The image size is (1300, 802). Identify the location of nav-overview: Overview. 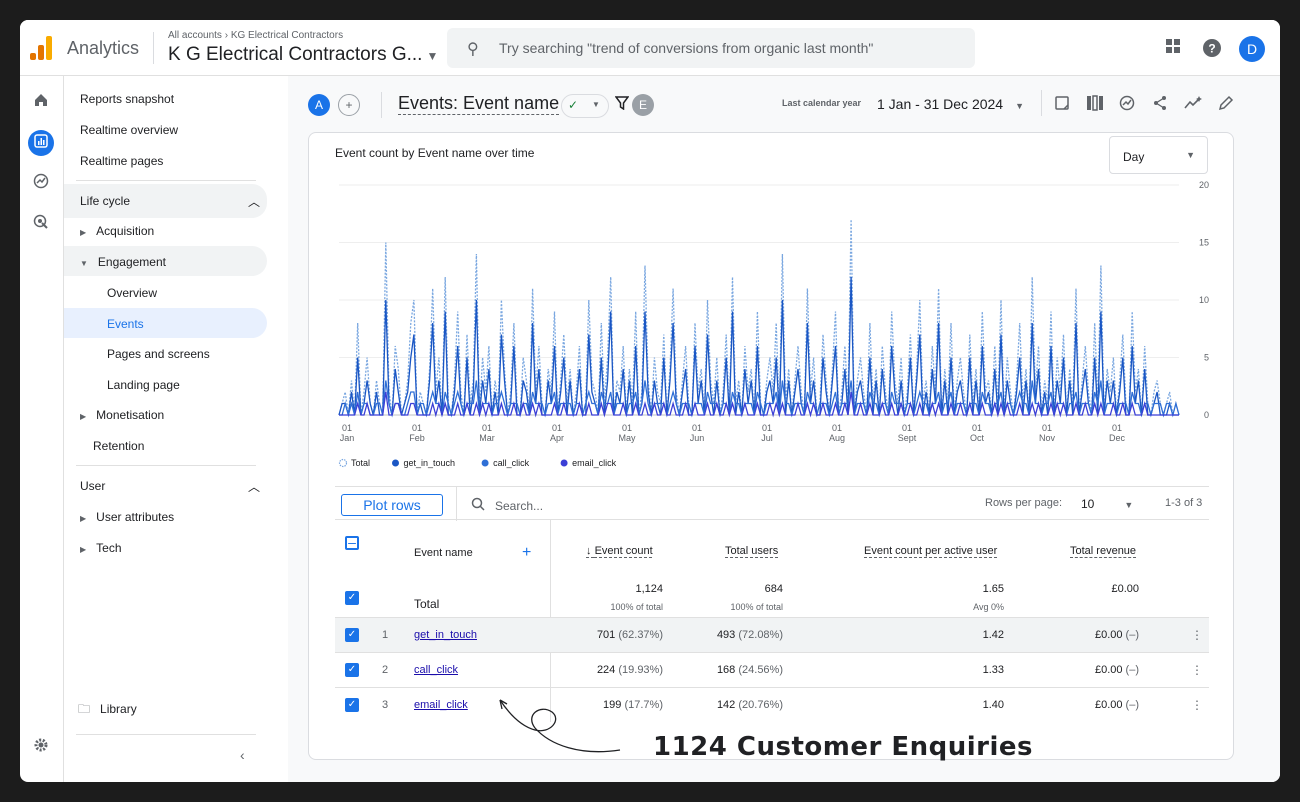
(132, 293).